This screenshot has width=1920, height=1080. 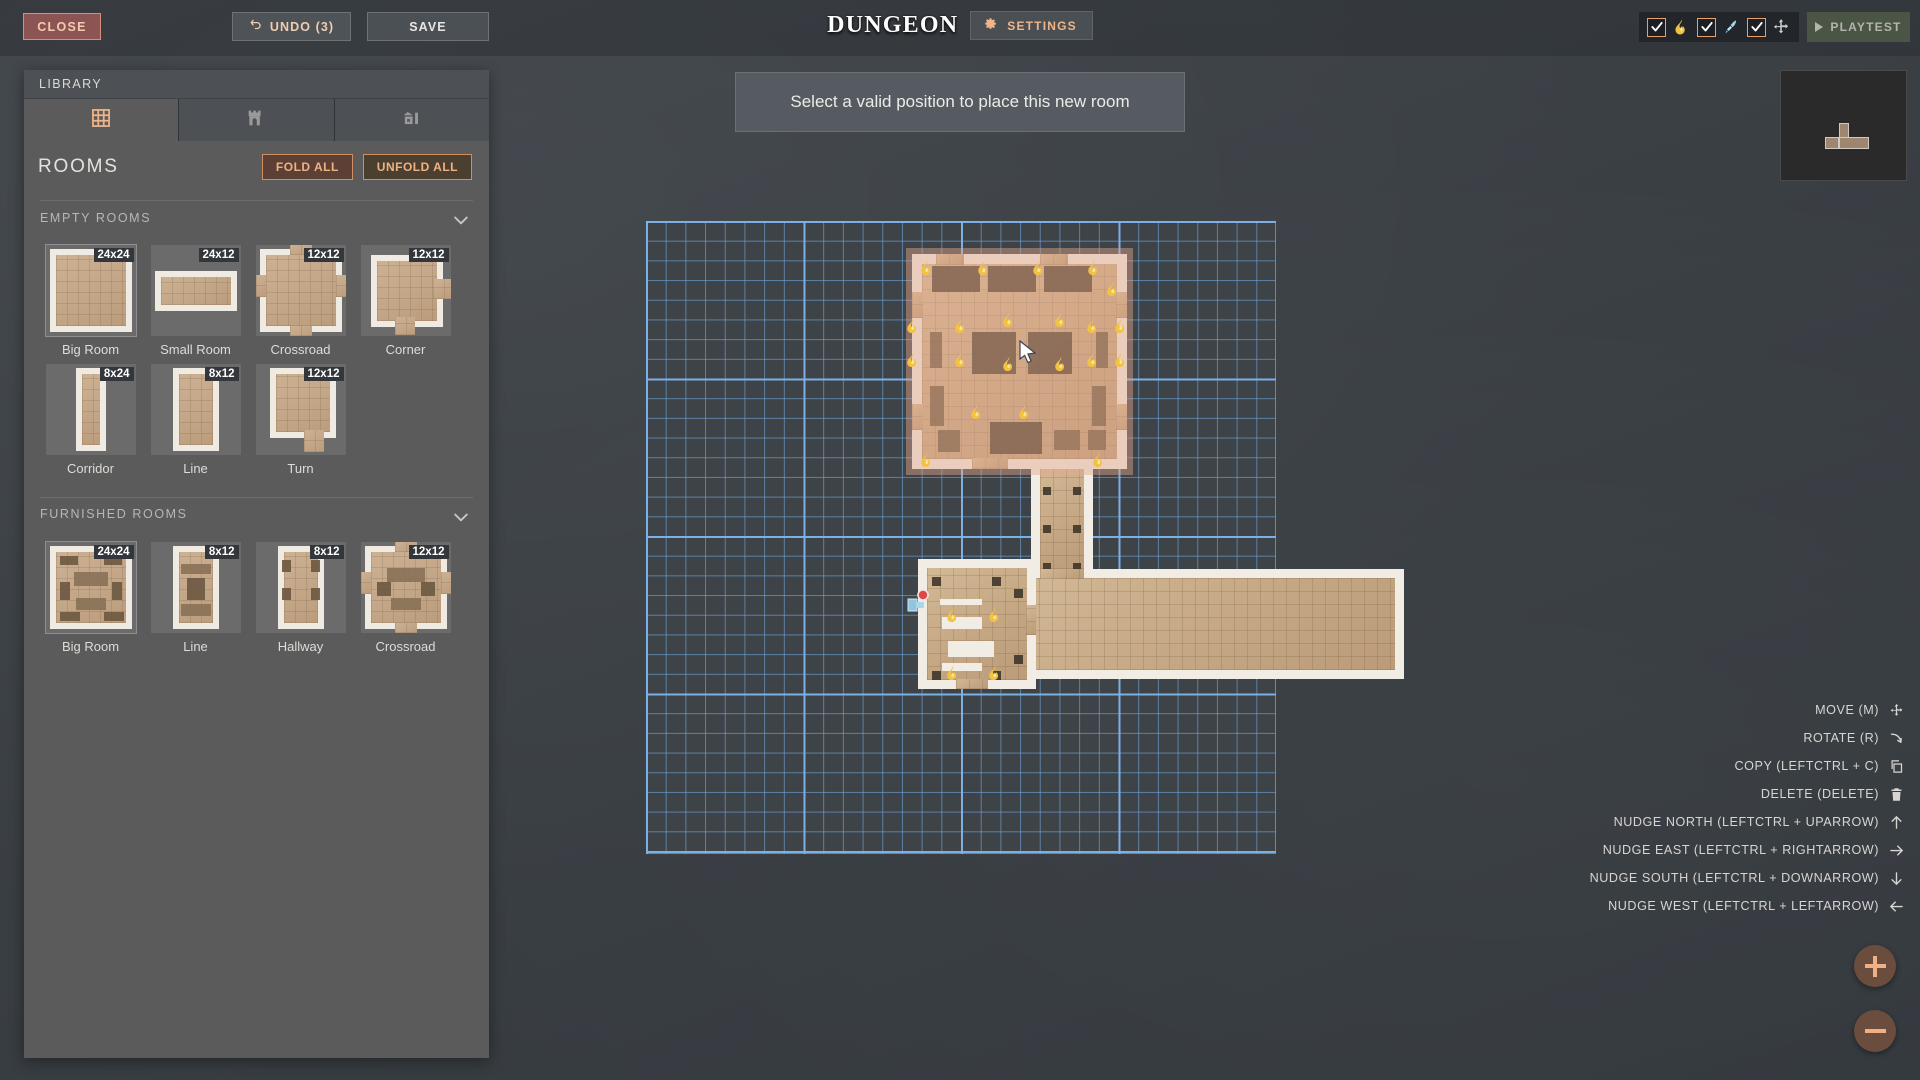 What do you see at coordinates (1204, 674) in the screenshot?
I see `hall-wall-south` at bounding box center [1204, 674].